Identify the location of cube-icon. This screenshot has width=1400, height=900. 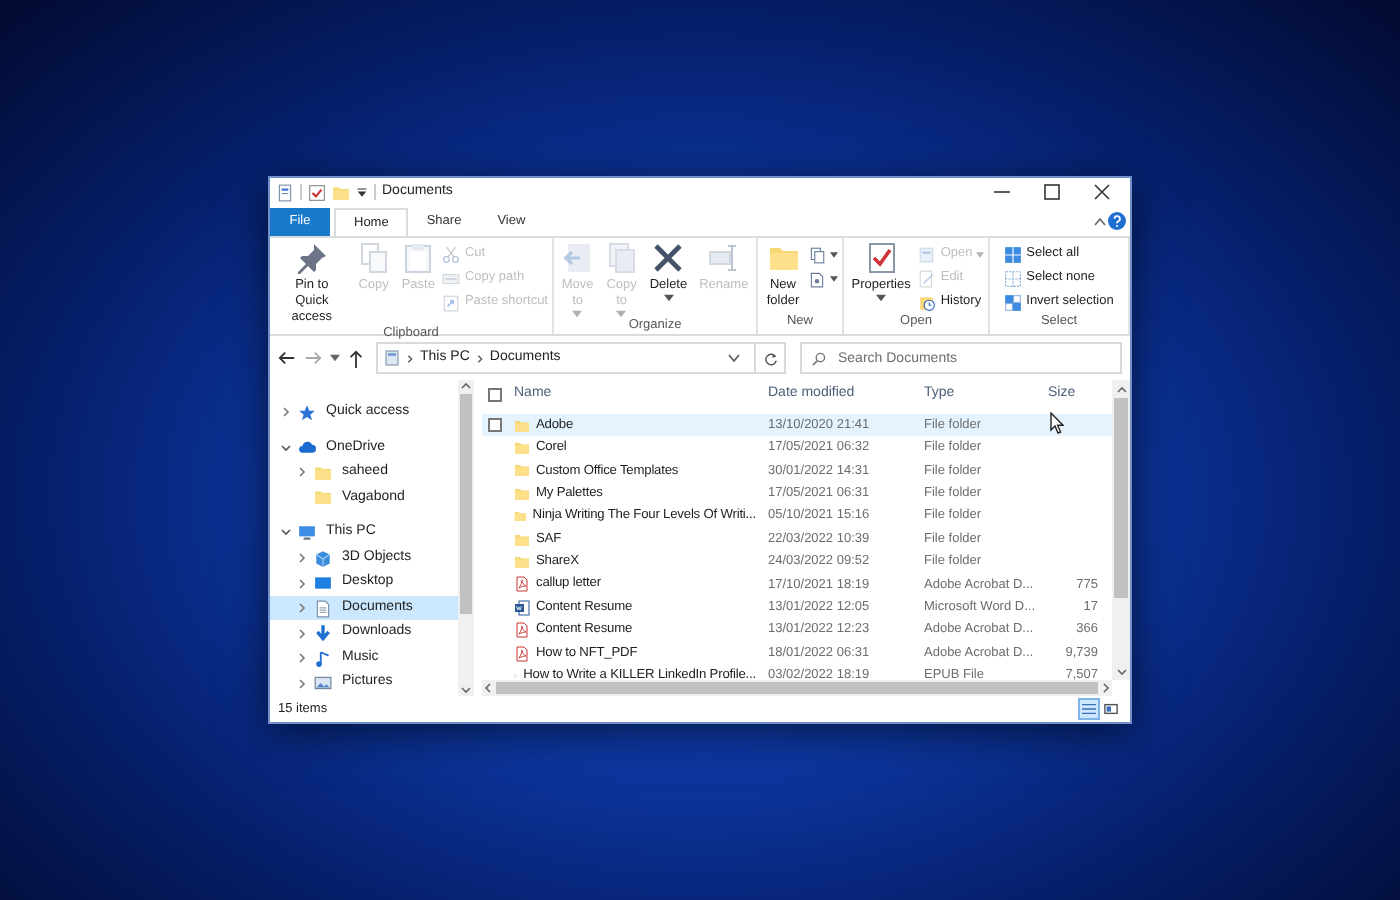
(323, 558).